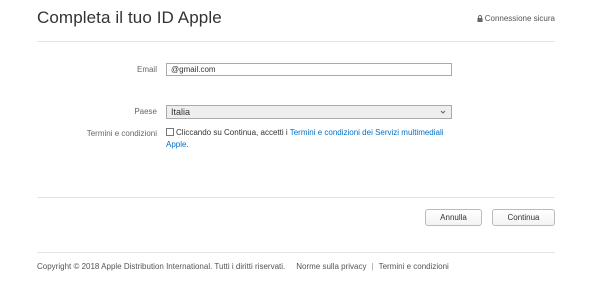 The width and height of the screenshot is (610, 304). What do you see at coordinates (443, 112) in the screenshot?
I see `chevron-down-icon` at bounding box center [443, 112].